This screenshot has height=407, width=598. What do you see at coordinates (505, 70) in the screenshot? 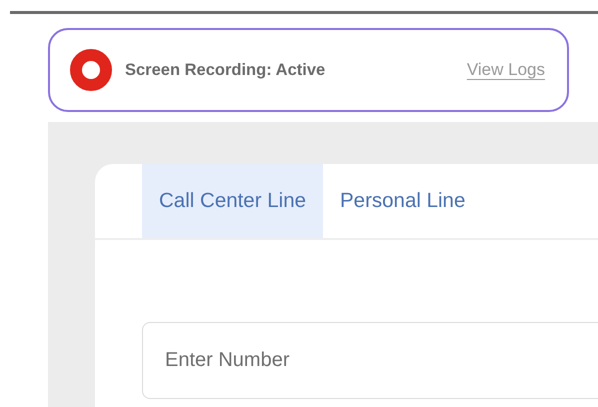
I see `view-logs-link: View Logs` at bounding box center [505, 70].